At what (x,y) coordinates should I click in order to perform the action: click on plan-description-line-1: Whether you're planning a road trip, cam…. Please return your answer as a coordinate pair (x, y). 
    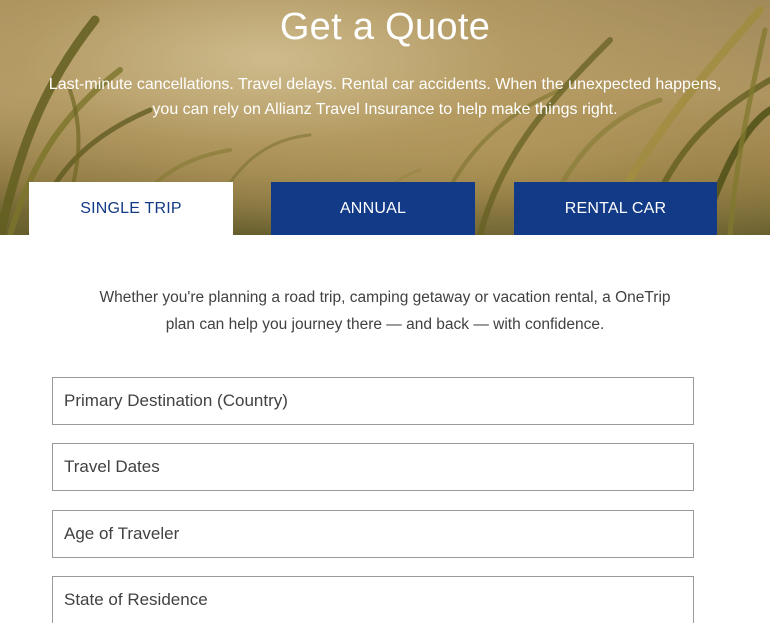
    Looking at the image, I should click on (385, 297).